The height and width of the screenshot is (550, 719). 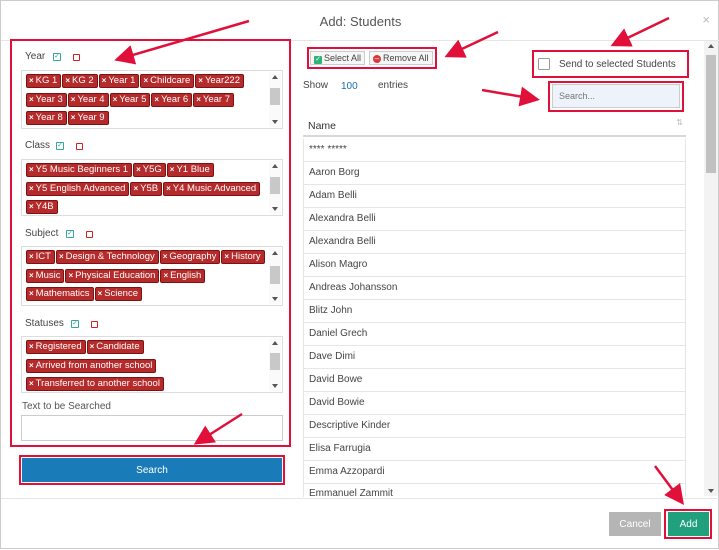 What do you see at coordinates (688, 524) in the screenshot?
I see `add-button-highlight` at bounding box center [688, 524].